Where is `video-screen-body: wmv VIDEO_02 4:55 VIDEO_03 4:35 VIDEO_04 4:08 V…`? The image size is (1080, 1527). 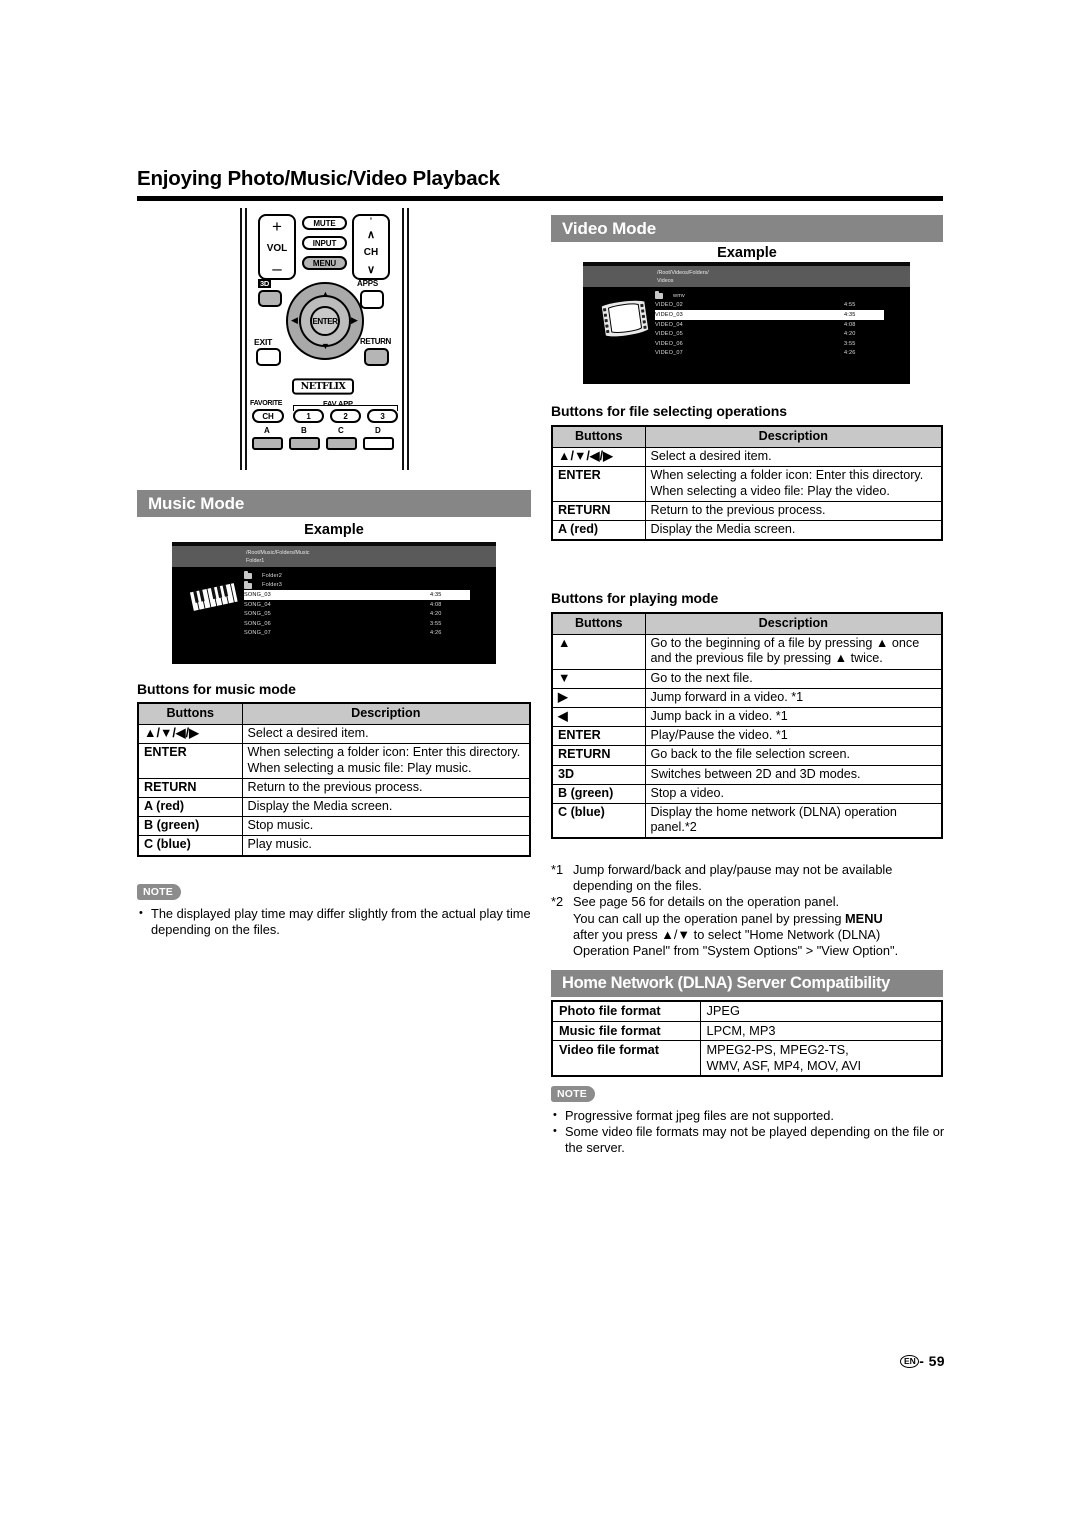 video-screen-body: wmv VIDEO_02 4:55 VIDEO_03 4:35 VIDEO_04 4:08 V… is located at coordinates (746, 335).